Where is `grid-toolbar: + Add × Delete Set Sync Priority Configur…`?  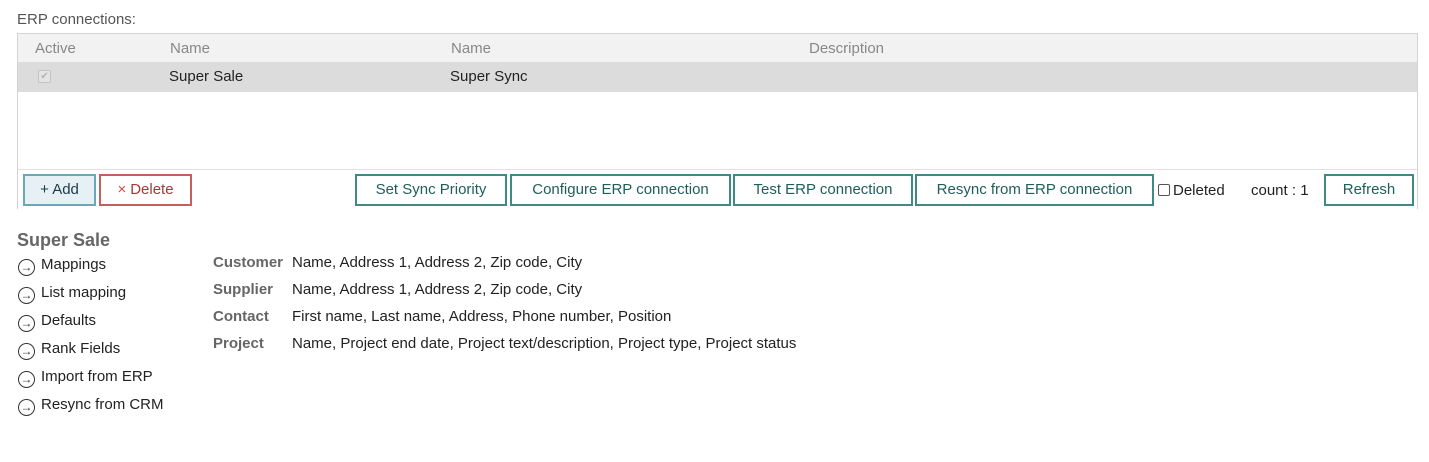
grid-toolbar: + Add × Delete Set Sync Priority Configur… is located at coordinates (717, 189).